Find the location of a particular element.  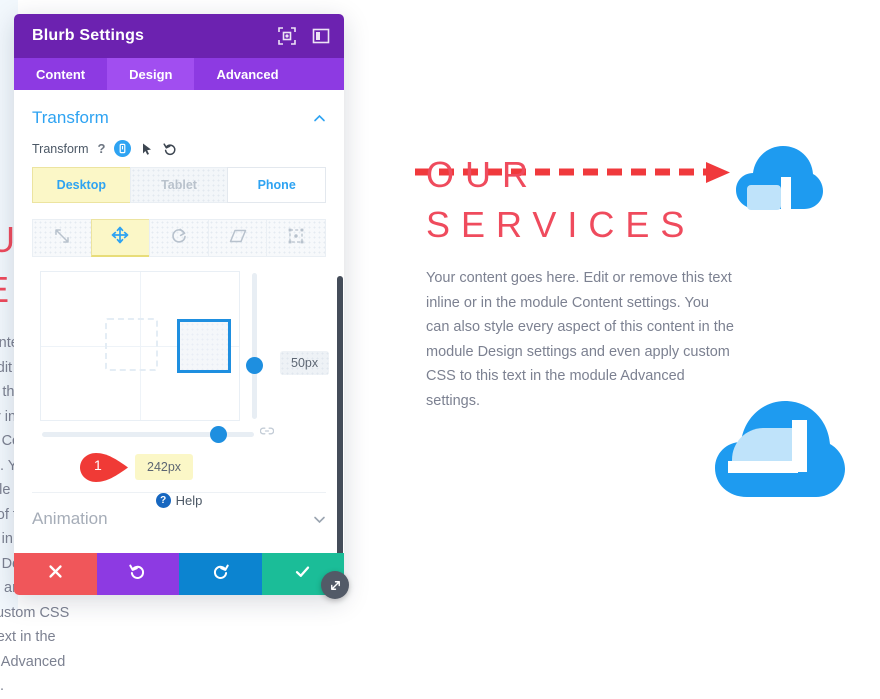

transform-canvas-area: 50px 1 242px is located at coordinates (181, 376).